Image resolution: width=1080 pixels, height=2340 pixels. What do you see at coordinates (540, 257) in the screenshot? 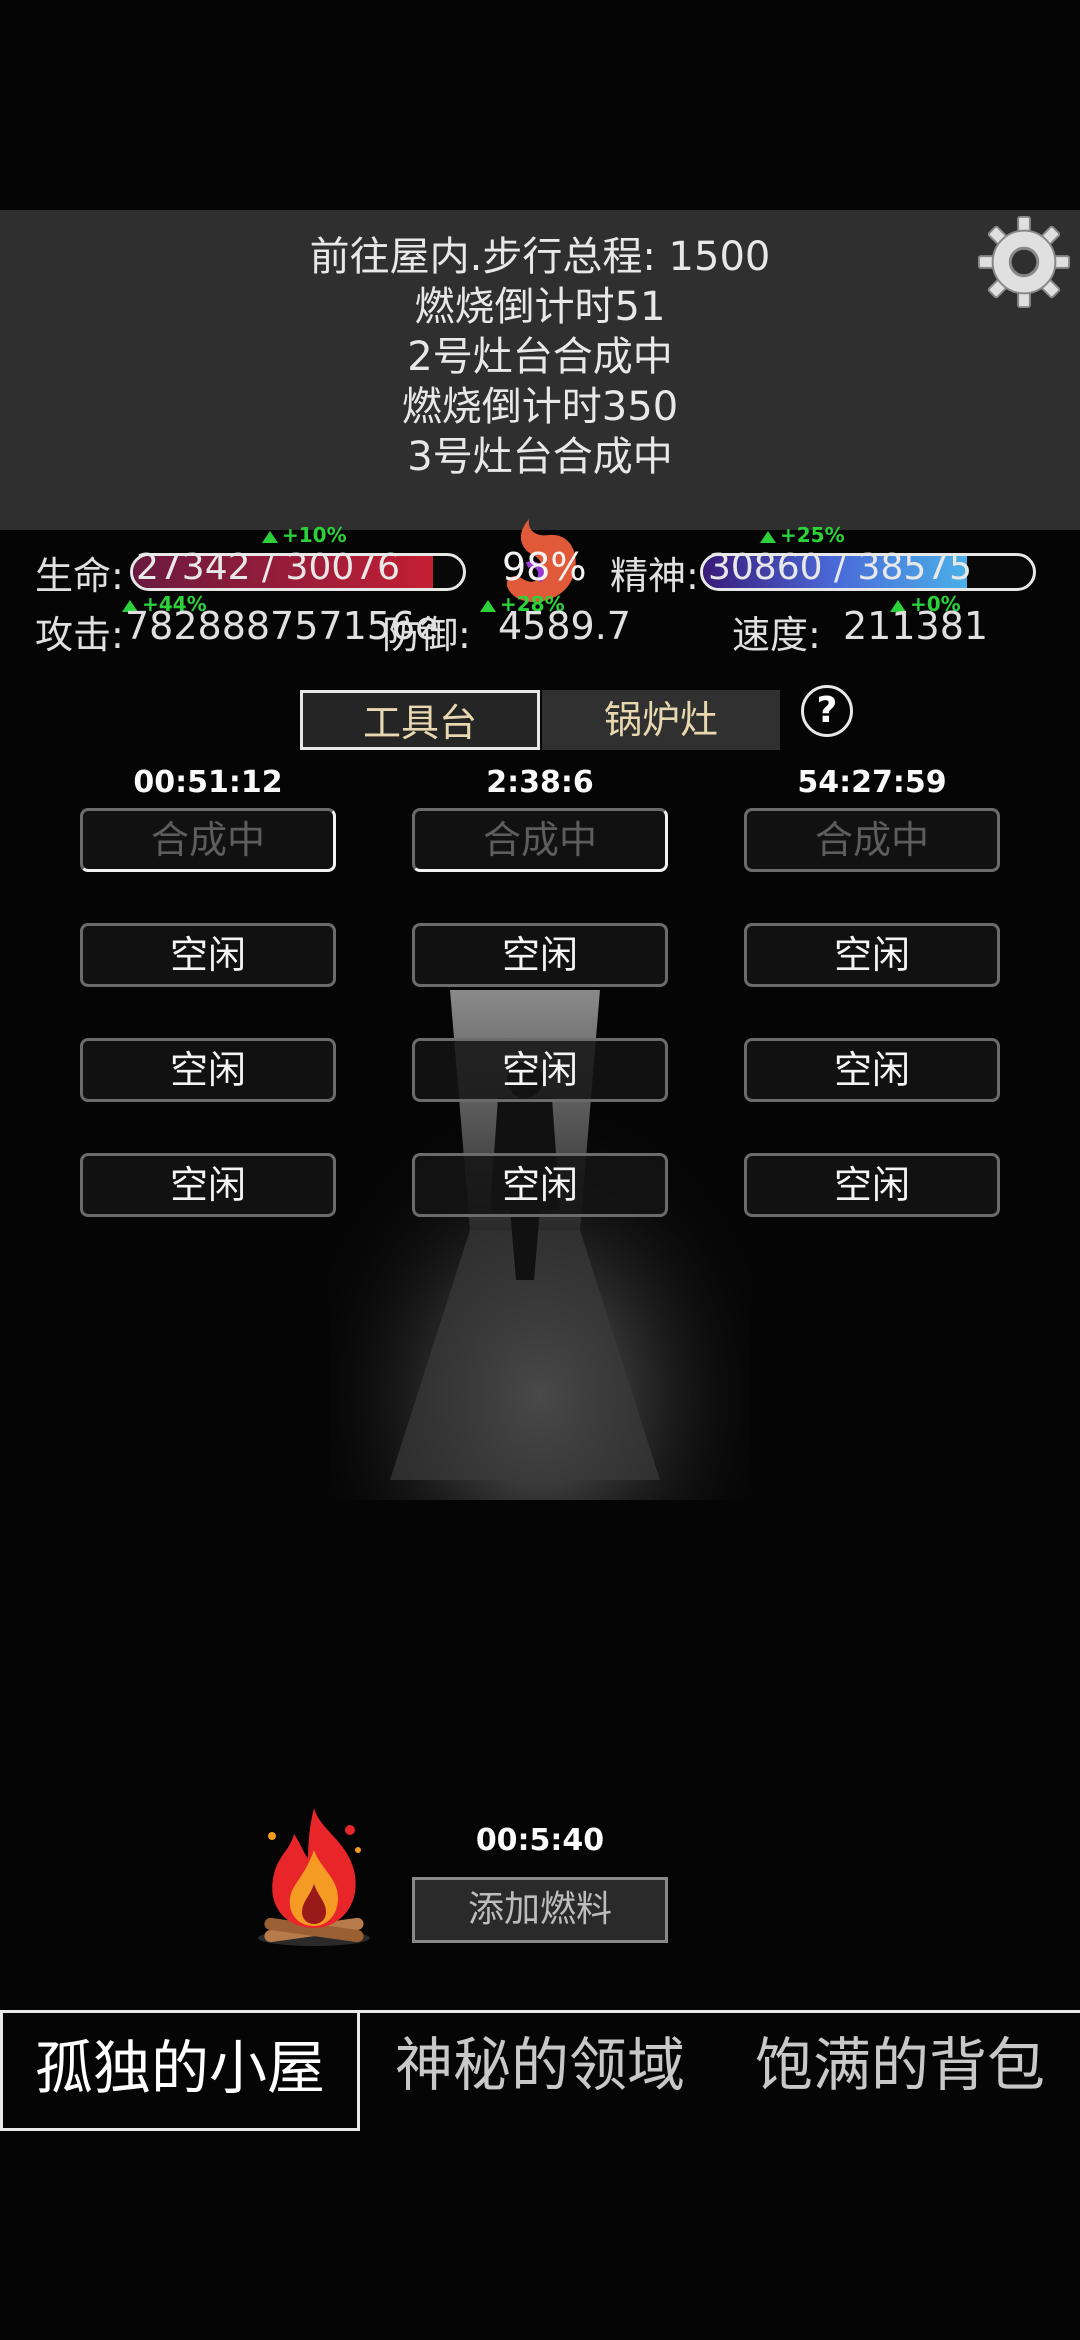
I see `log-line: 前往屋内.步行总程: 1500` at bounding box center [540, 257].